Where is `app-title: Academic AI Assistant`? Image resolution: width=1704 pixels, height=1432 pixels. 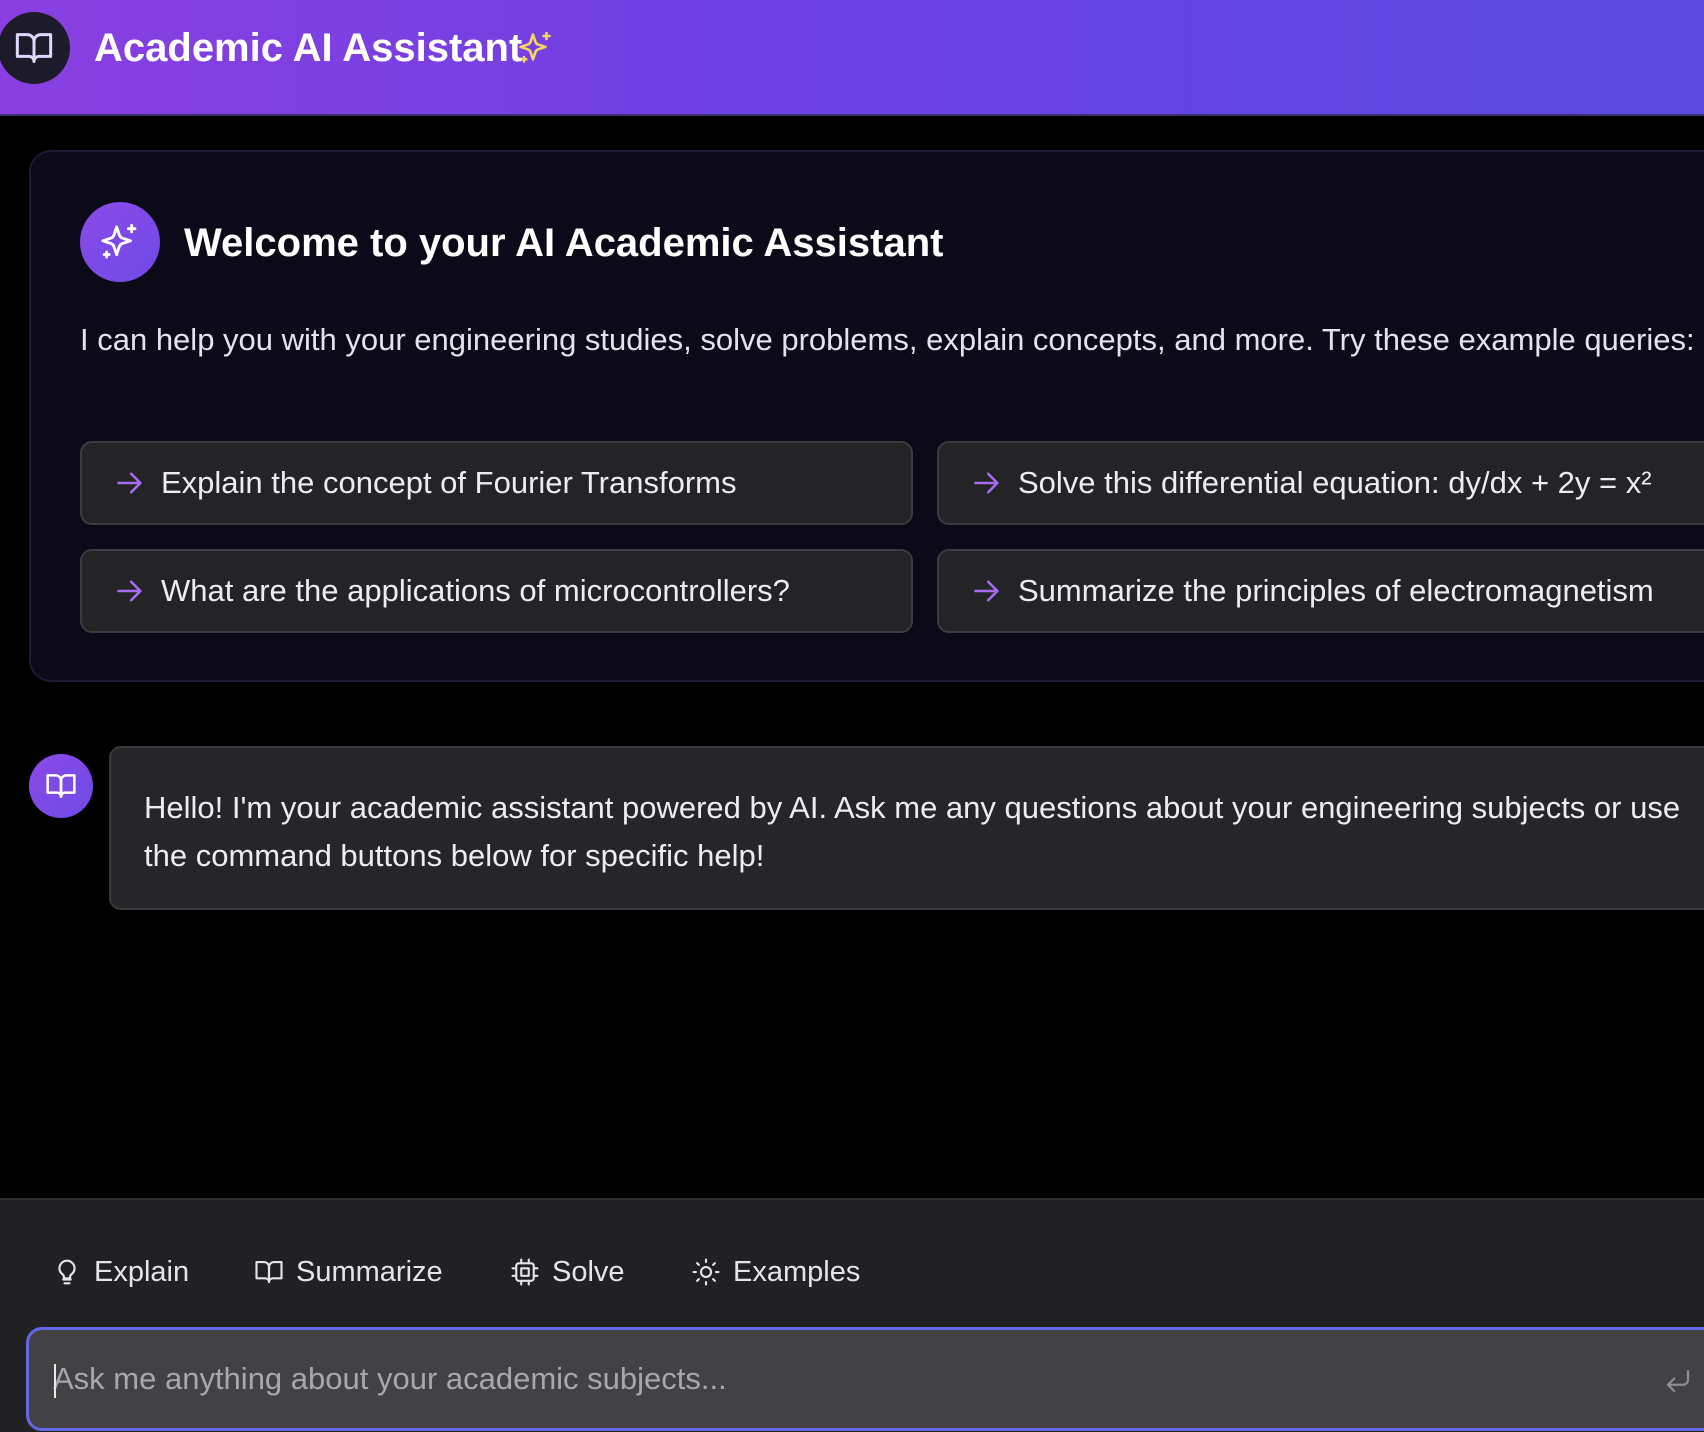
app-title: Academic AI Assistant is located at coordinates (308, 48).